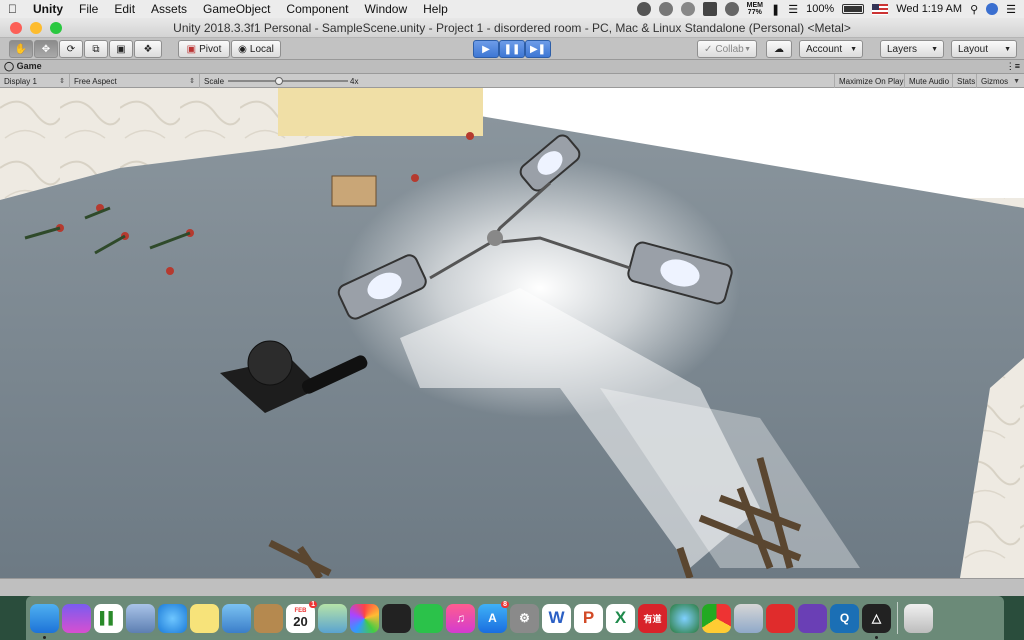  I want to click on dock-notes-icon, so click(204, 618).